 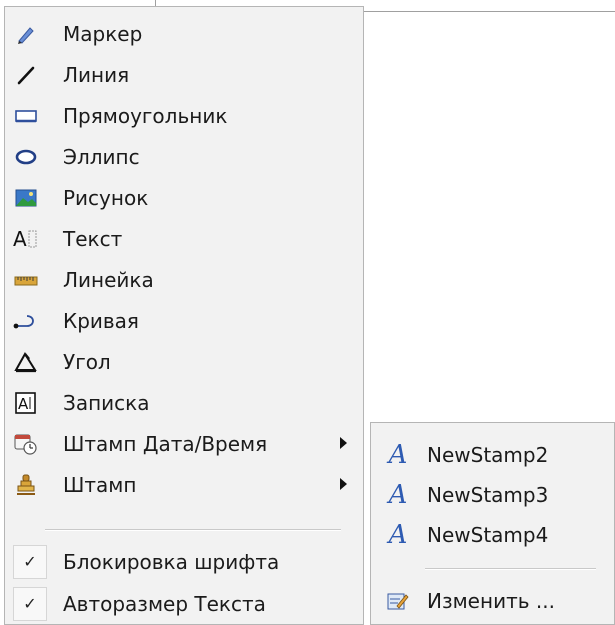 What do you see at coordinates (26, 75) in the screenshot?
I see `line-icon` at bounding box center [26, 75].